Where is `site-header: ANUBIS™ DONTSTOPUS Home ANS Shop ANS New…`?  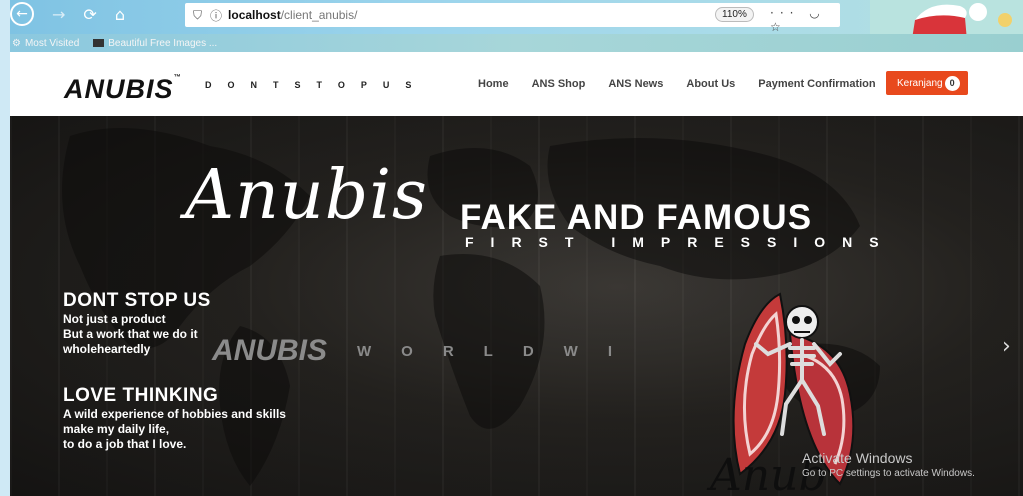
site-header: ANUBIS™ DONTSTOPUS Home ANS Shop ANS New… is located at coordinates (516, 84).